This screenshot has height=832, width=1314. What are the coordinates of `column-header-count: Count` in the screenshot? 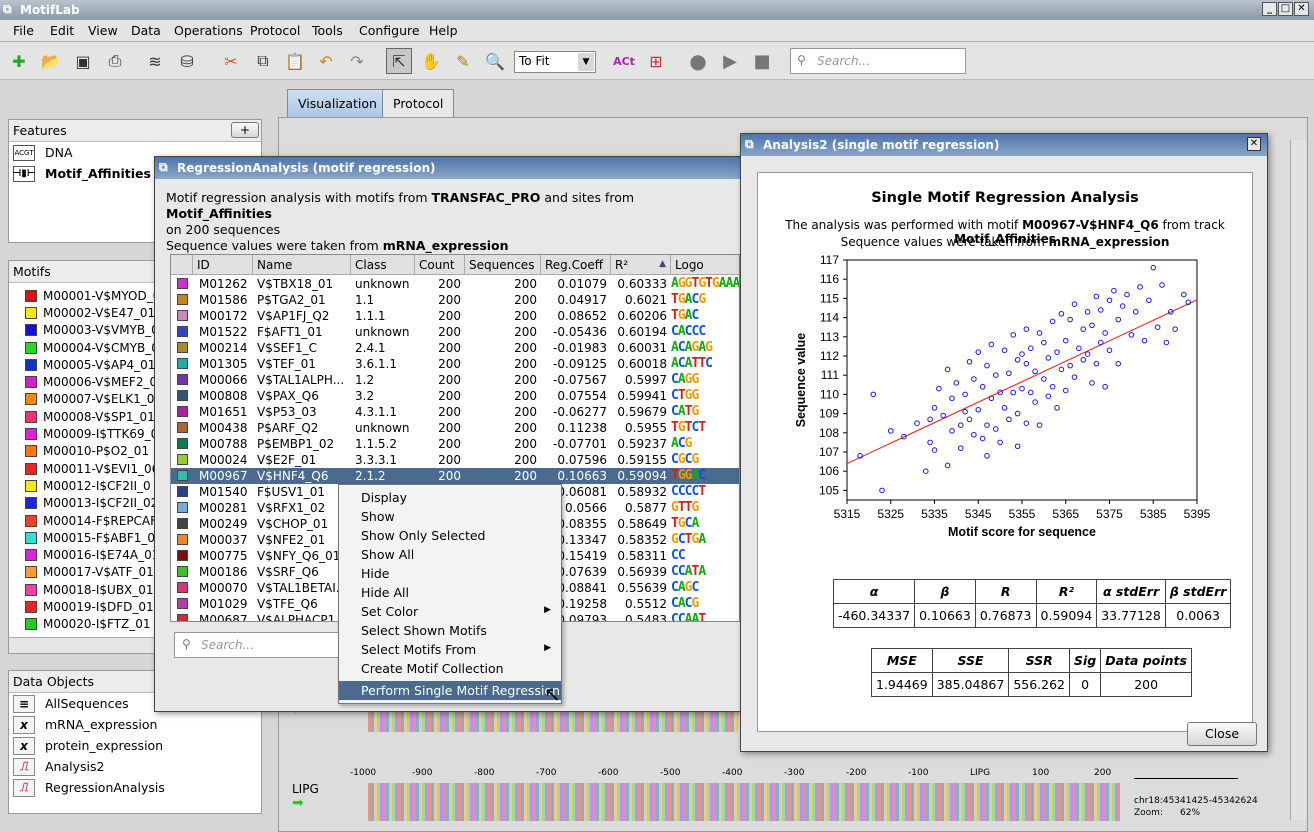 It's located at (440, 265).